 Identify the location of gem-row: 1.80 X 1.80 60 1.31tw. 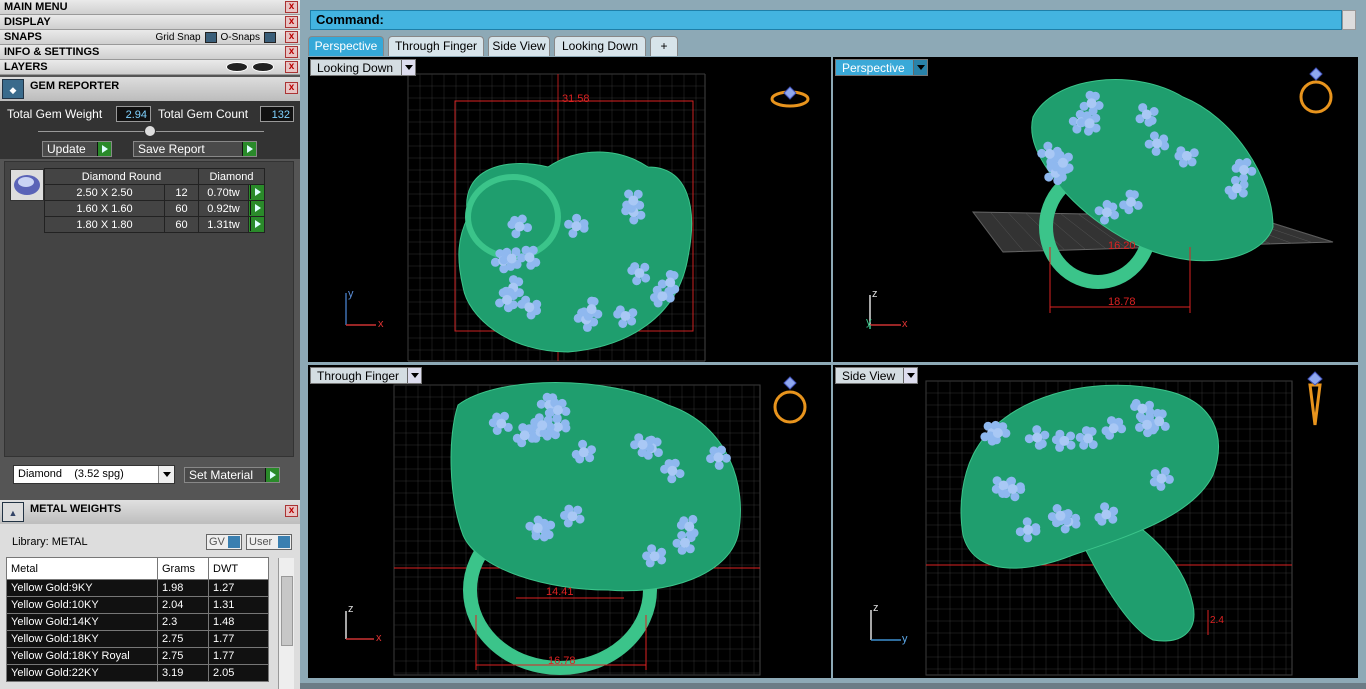
(154, 224).